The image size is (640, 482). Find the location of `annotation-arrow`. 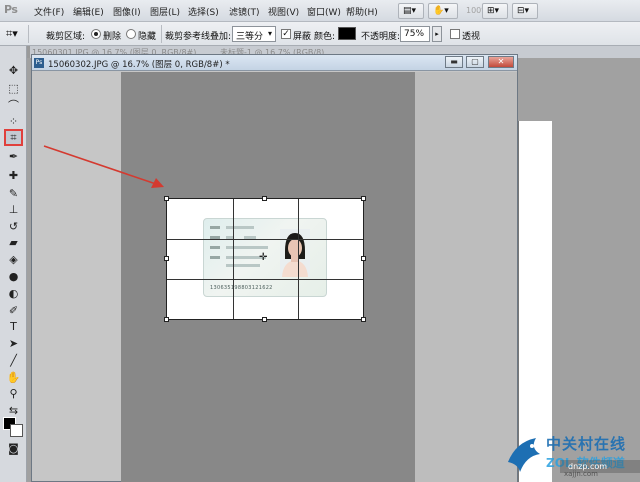

annotation-arrow is located at coordinates (103, 166).